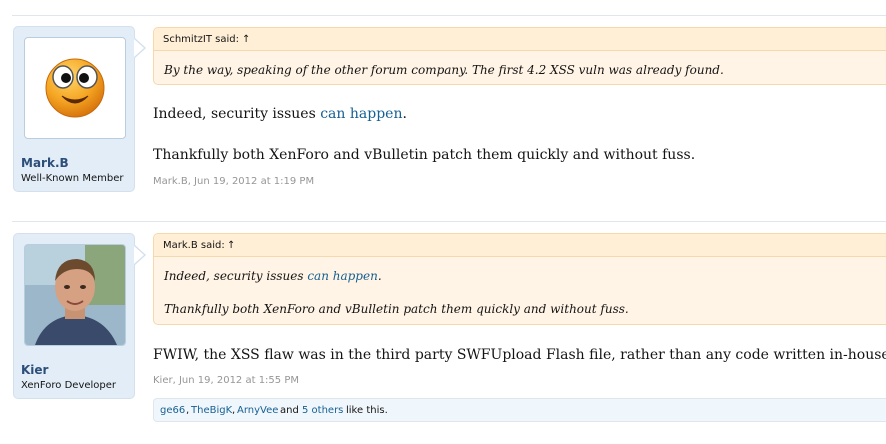 Image resolution: width=886 pixels, height=444 pixels. I want to click on username-link: Kier, so click(34, 370).